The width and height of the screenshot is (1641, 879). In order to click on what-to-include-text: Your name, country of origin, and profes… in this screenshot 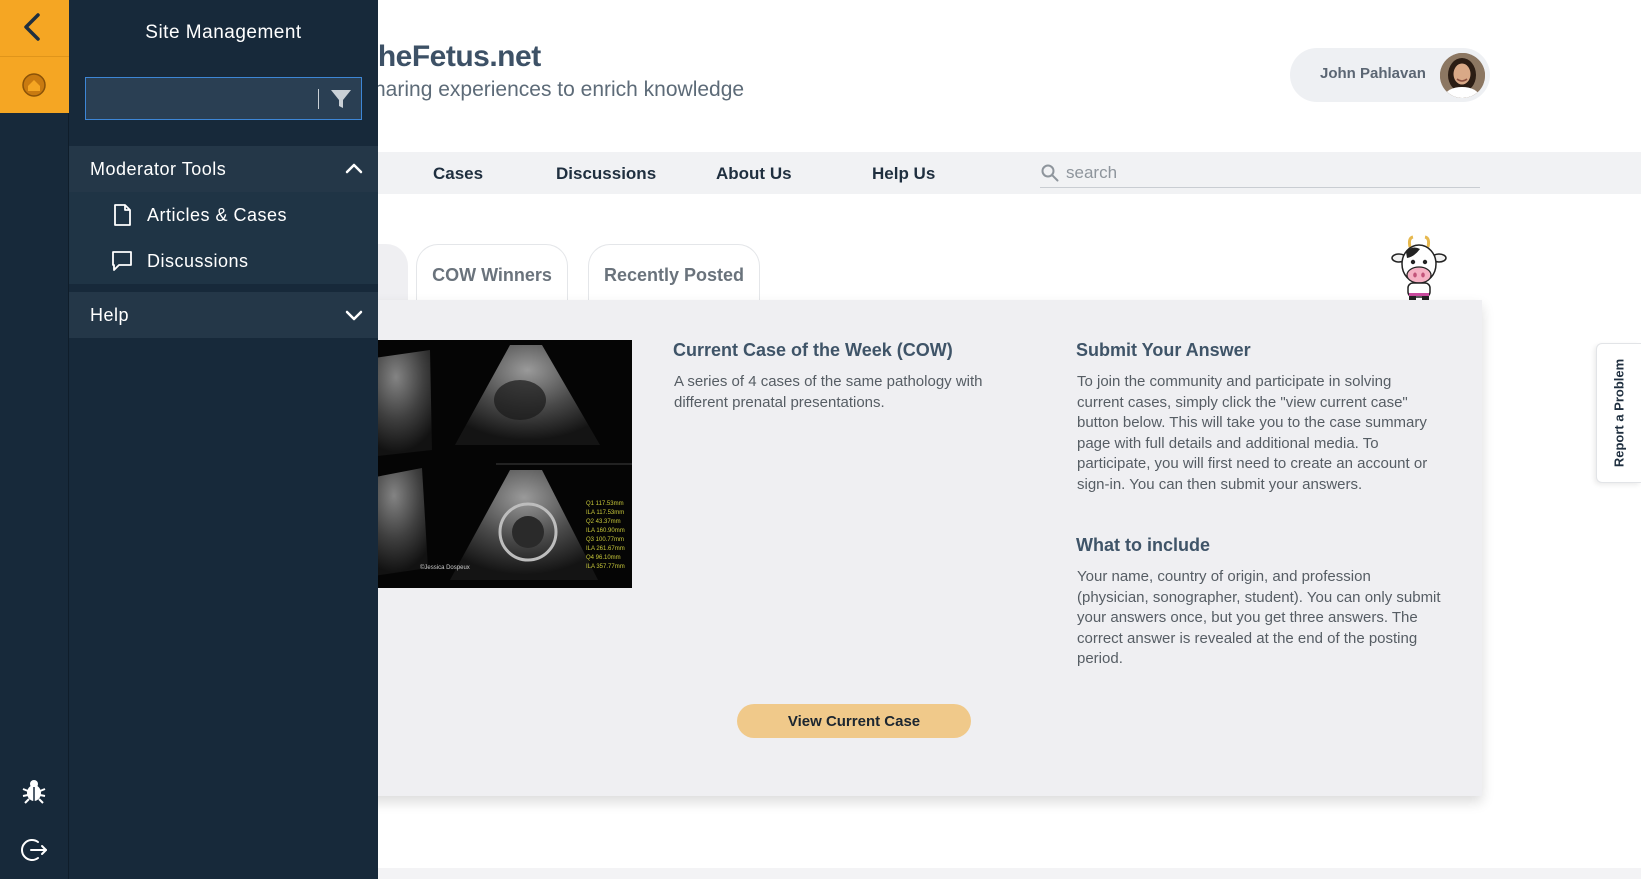, I will do `click(1259, 617)`.